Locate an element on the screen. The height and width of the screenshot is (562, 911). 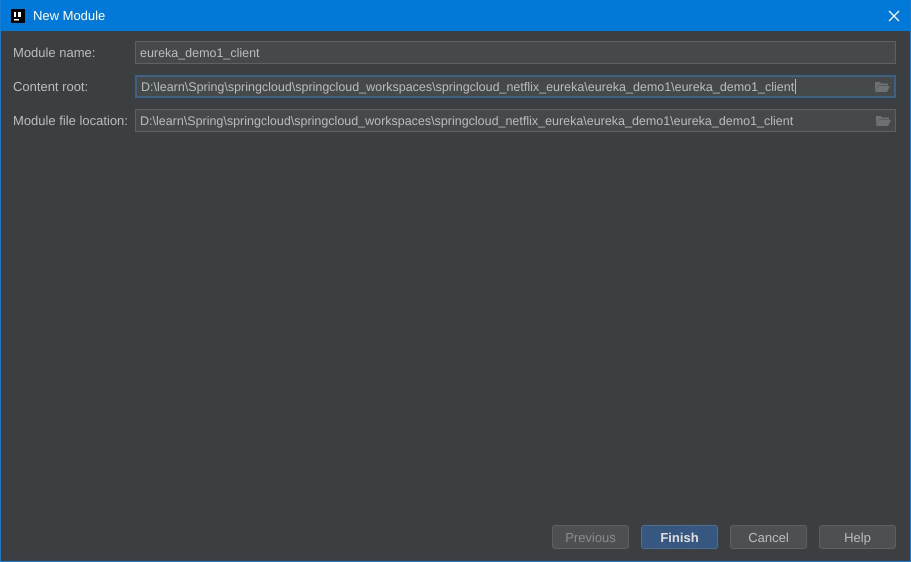
dialog-button: Finish is located at coordinates (679, 537).